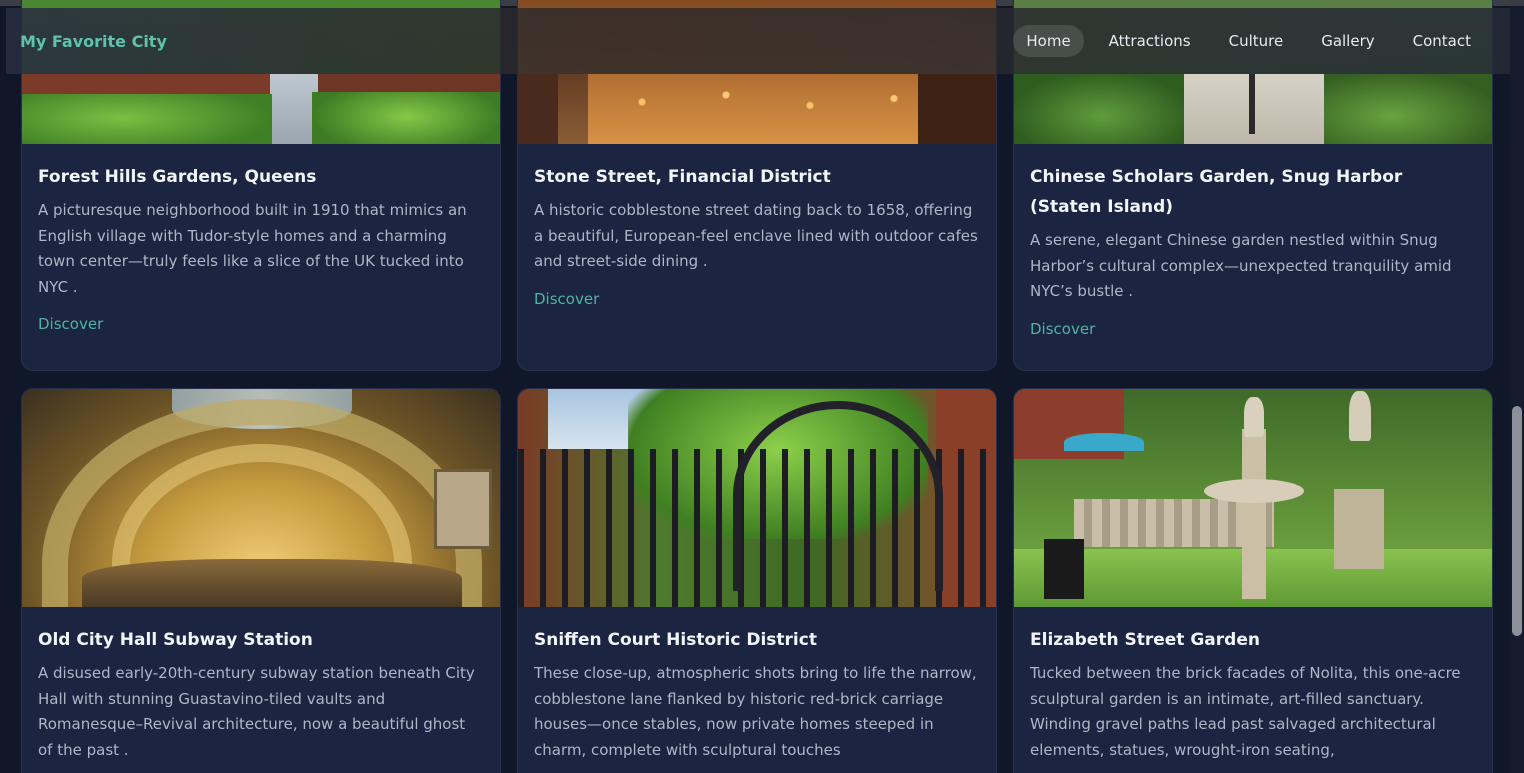  What do you see at coordinates (1150, 41) in the screenshot?
I see `nav-link-attractions: Attractions` at bounding box center [1150, 41].